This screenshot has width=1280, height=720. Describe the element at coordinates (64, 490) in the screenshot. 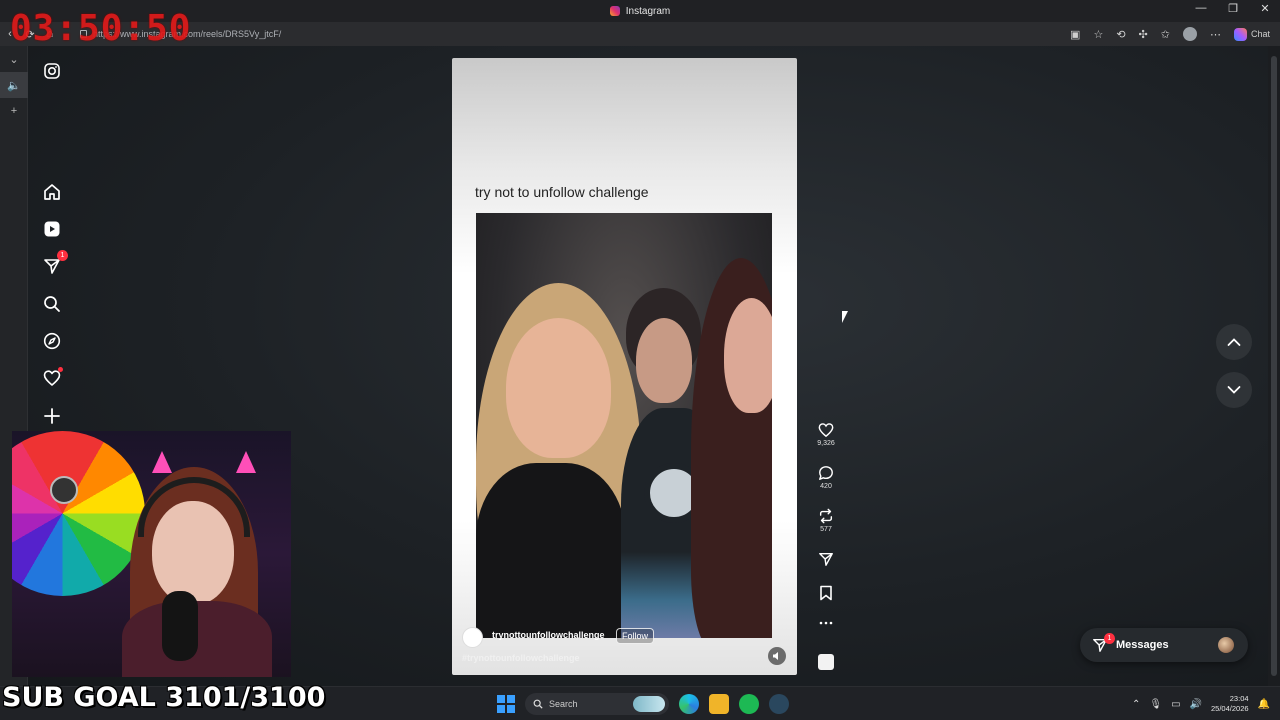

I see `wheel-hub` at that location.